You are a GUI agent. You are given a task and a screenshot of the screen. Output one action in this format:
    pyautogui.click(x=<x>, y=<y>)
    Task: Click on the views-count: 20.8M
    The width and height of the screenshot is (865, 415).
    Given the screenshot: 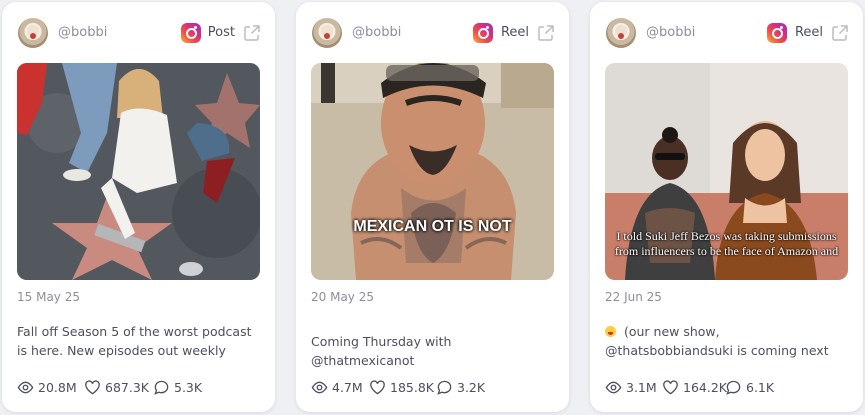 What is the action you would take?
    pyautogui.click(x=57, y=387)
    